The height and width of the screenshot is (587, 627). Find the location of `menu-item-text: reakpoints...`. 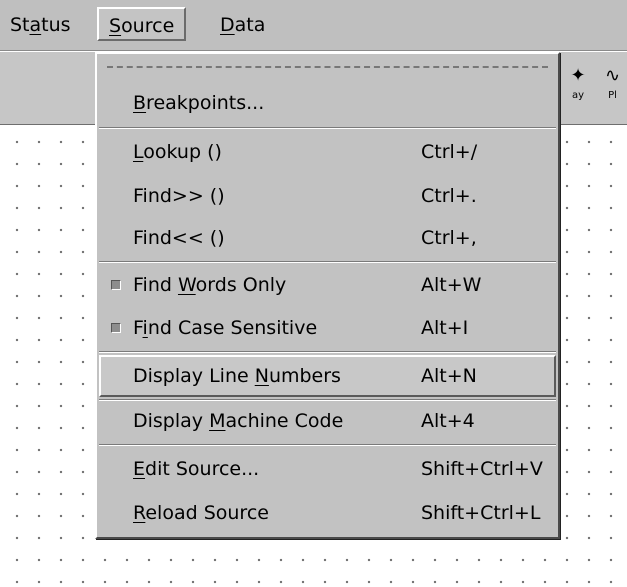

menu-item-text: reakpoints... is located at coordinates (205, 103).